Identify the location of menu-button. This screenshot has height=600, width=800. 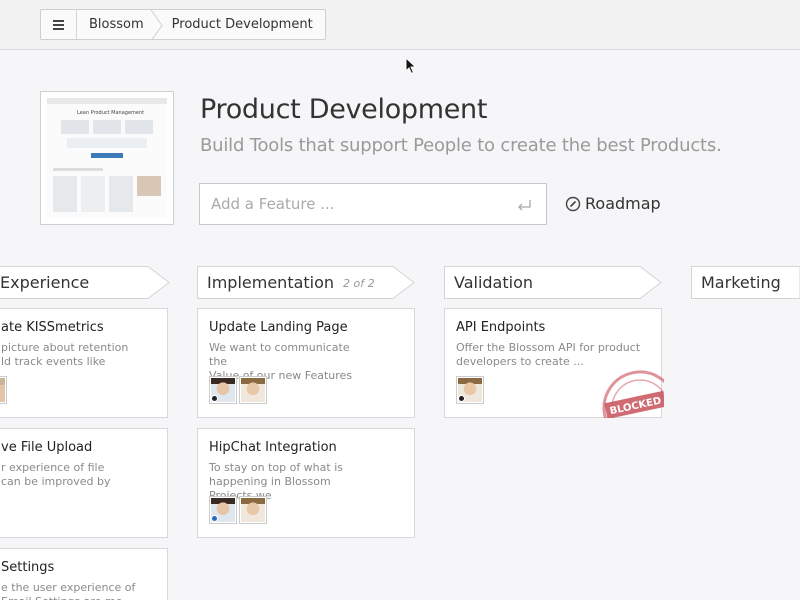
(59, 24).